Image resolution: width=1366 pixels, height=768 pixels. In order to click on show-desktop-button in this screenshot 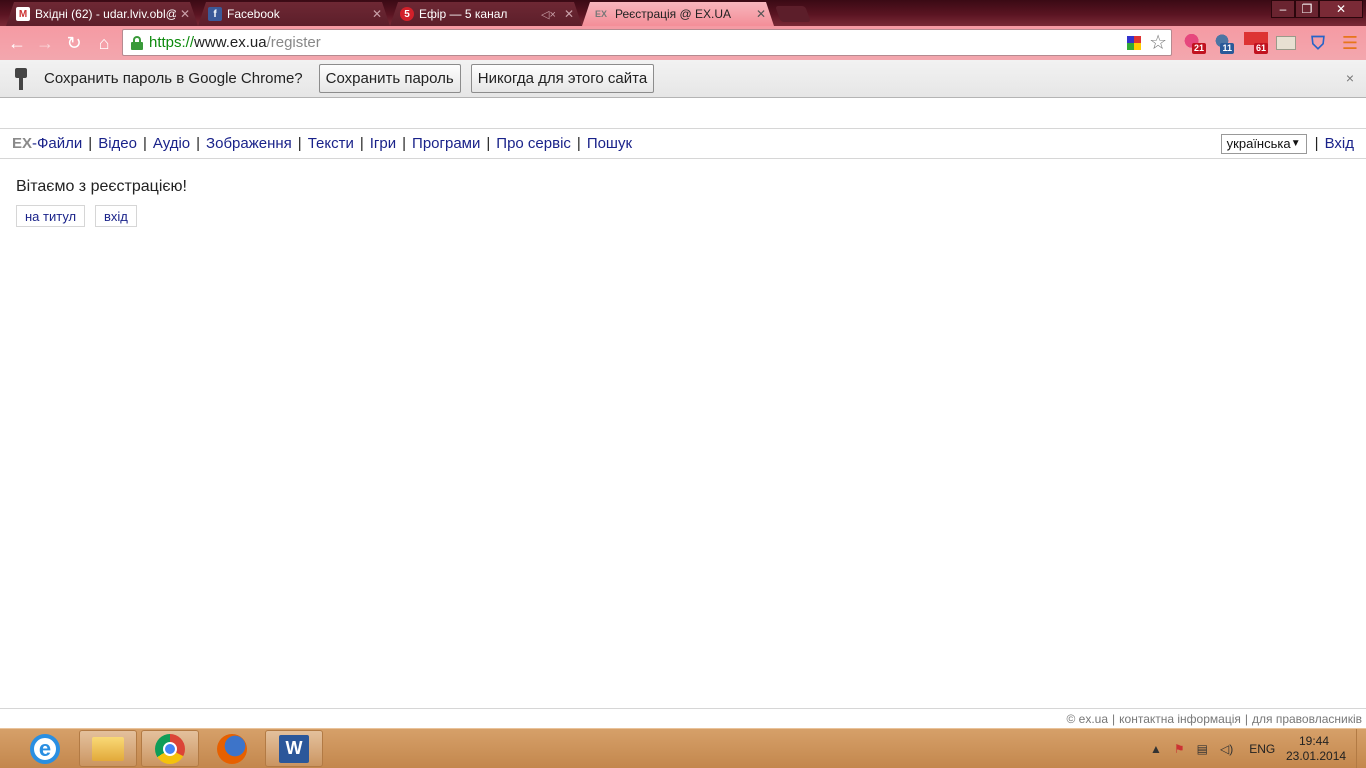, I will do `click(1361, 748)`.